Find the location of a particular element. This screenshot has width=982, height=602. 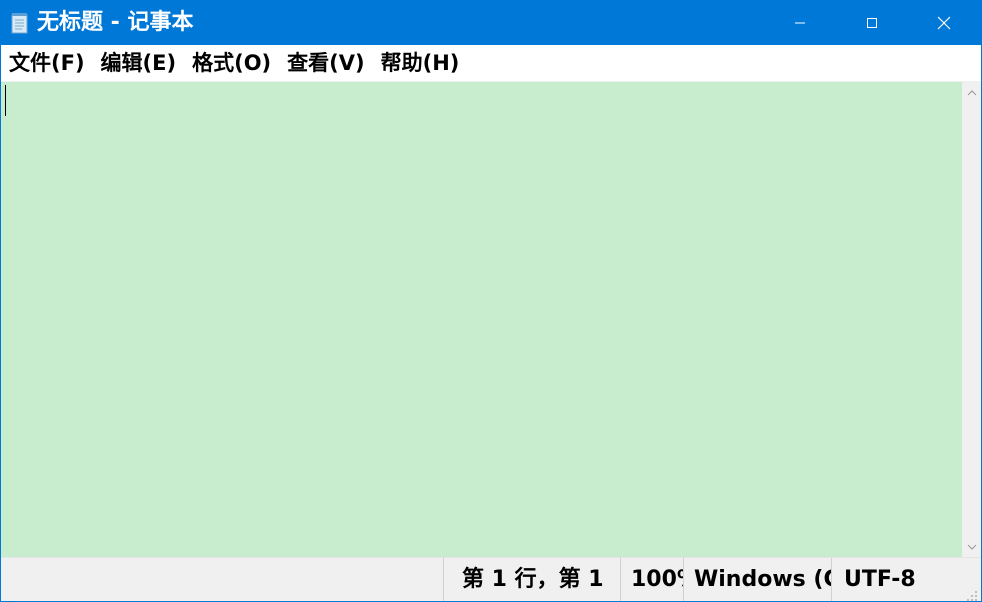

minimize-button is located at coordinates (800, 23).